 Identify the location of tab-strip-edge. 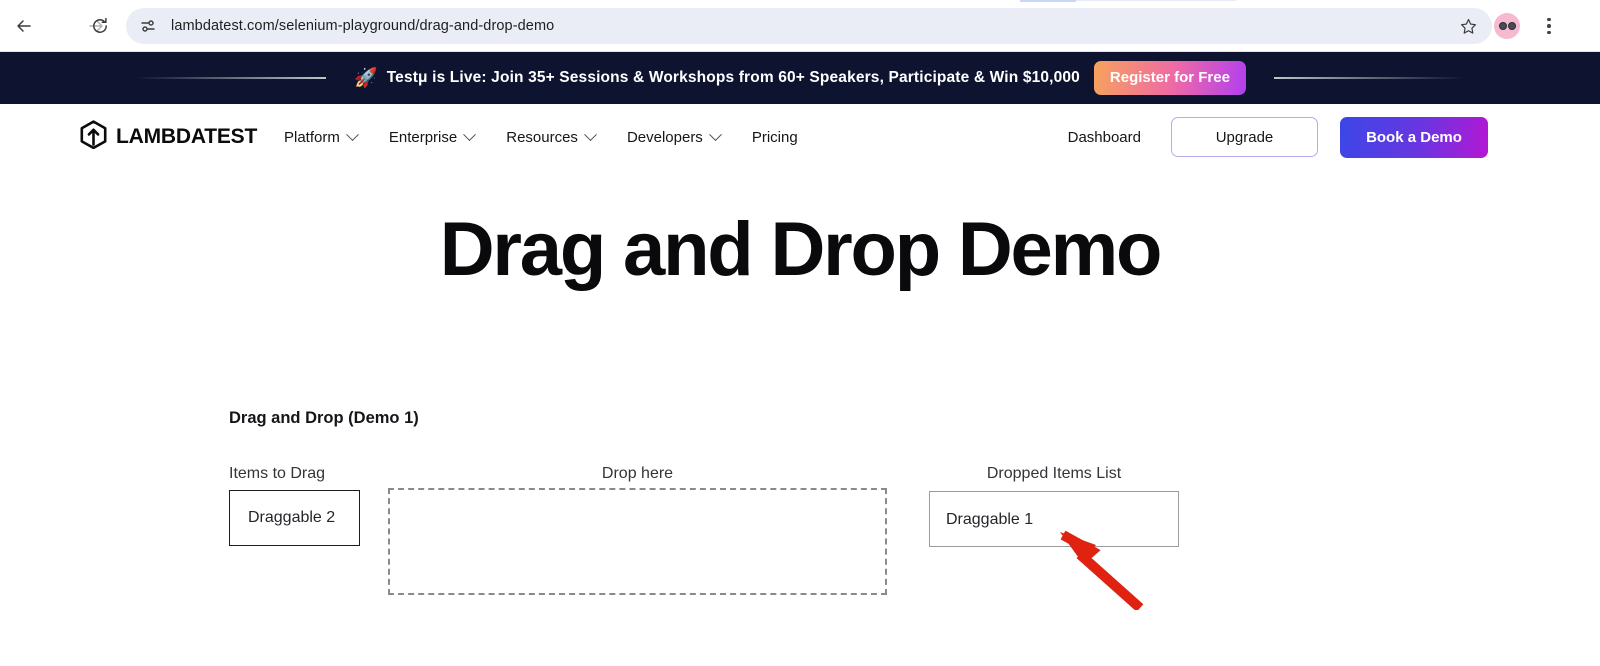
(1048, 1).